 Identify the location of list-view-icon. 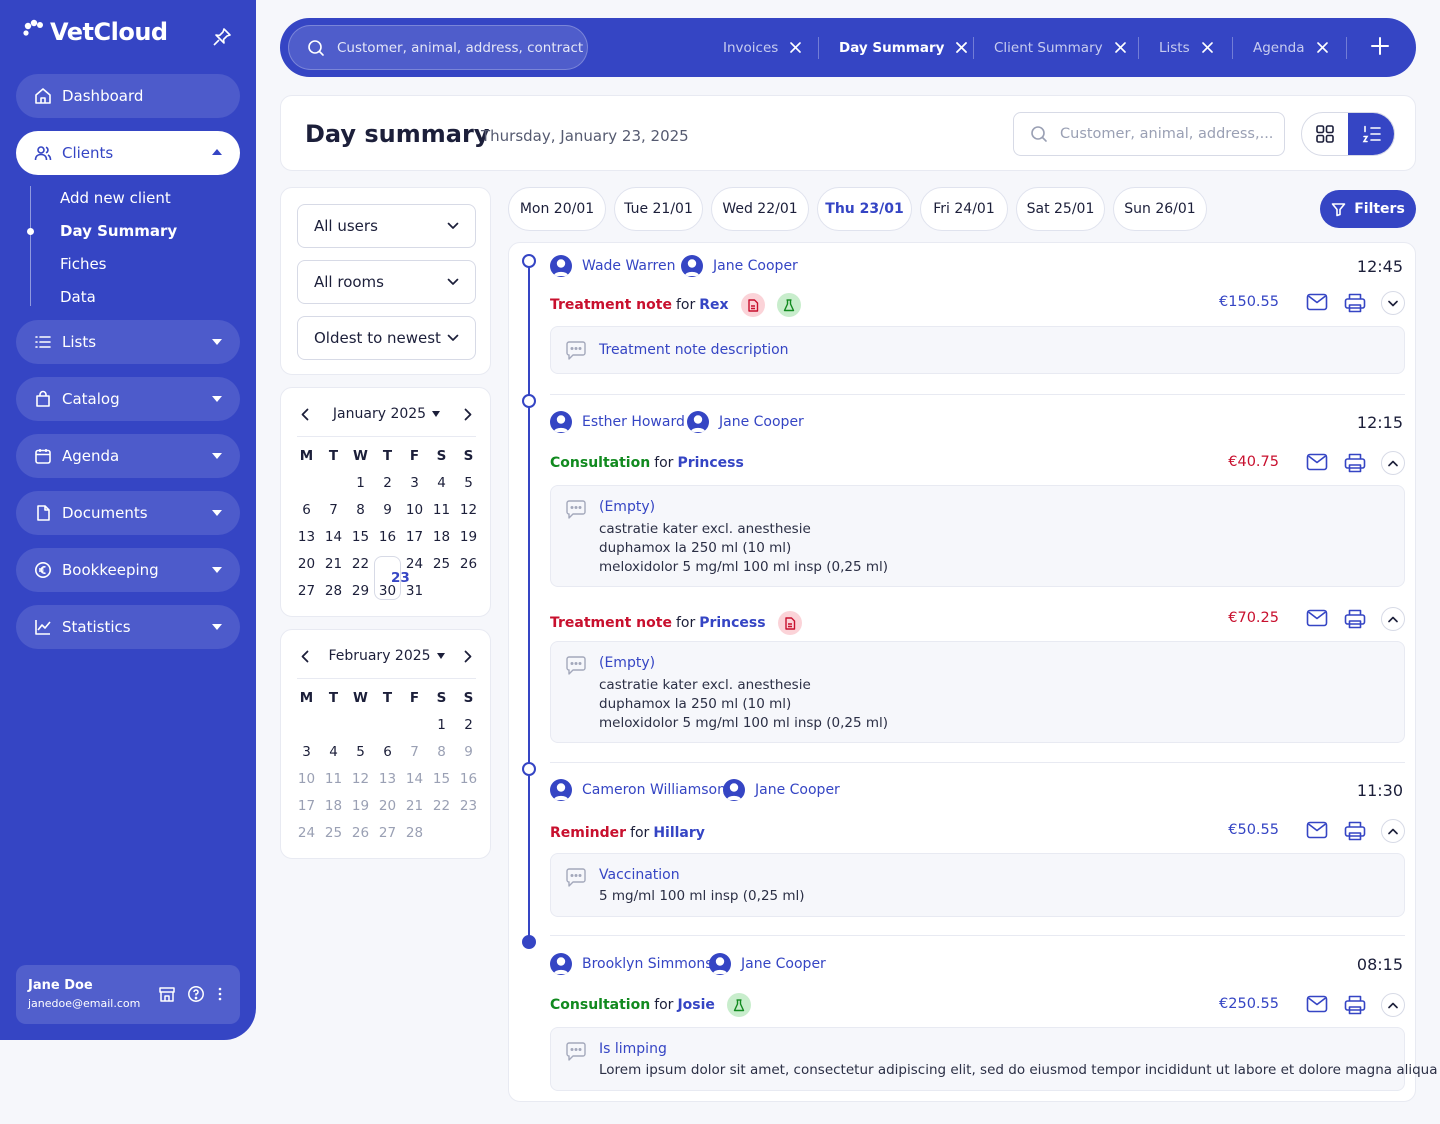
(1371, 134).